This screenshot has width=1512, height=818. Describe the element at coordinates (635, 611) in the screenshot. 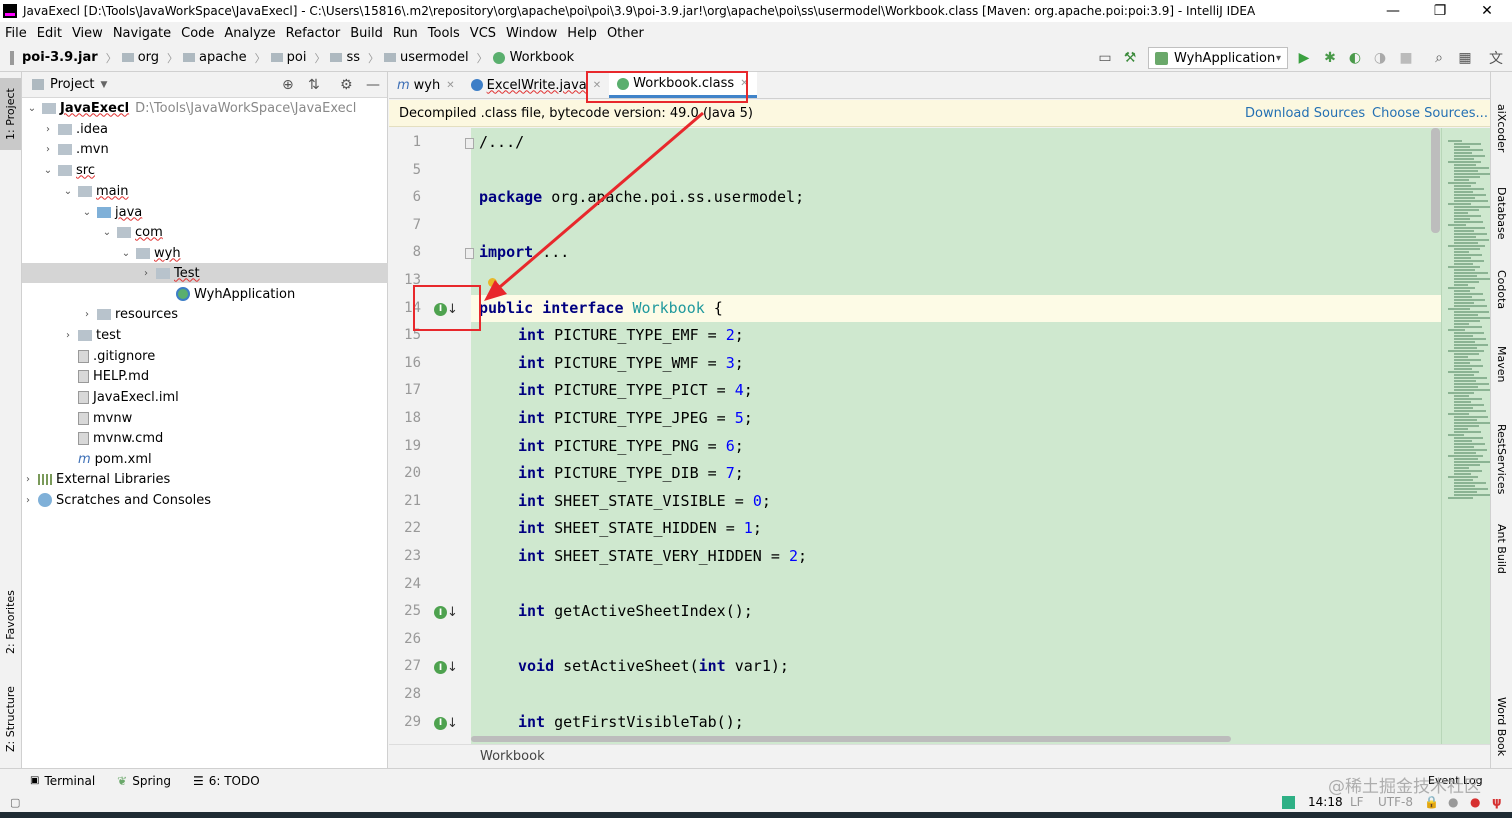

I see `code-line: int getActiveSheetIndex();` at that location.